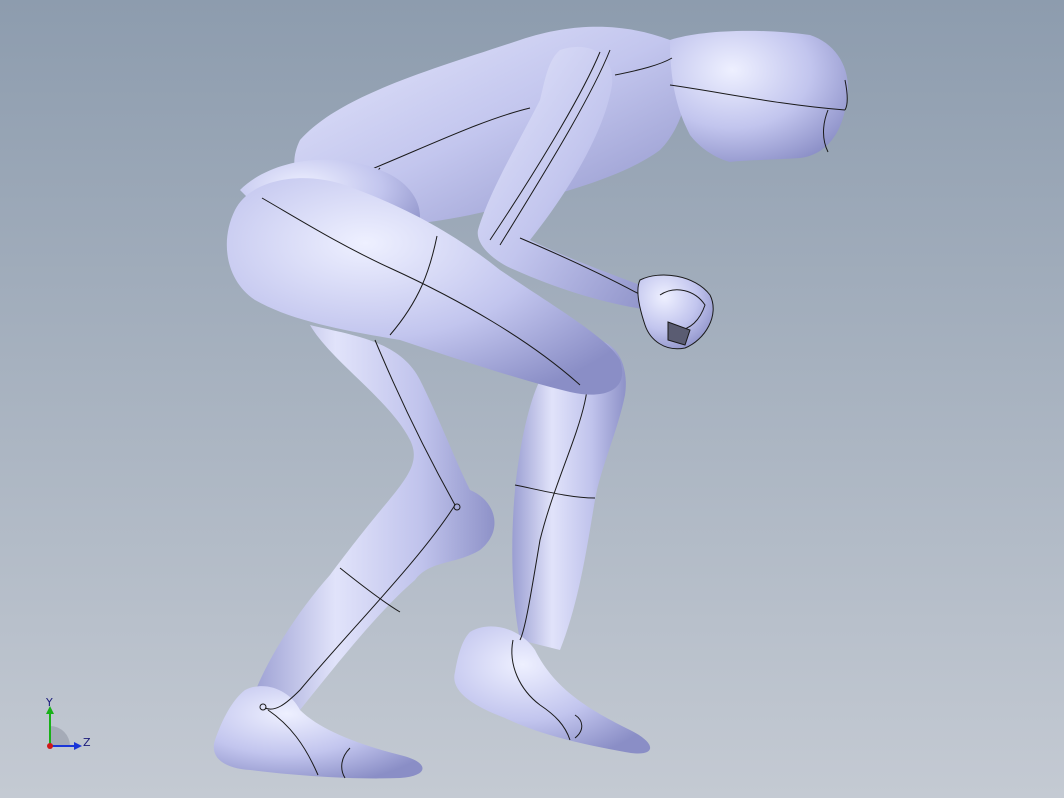 The height and width of the screenshot is (798, 1064). What do you see at coordinates (87, 742) in the screenshot?
I see `z-axis-label: Z` at bounding box center [87, 742].